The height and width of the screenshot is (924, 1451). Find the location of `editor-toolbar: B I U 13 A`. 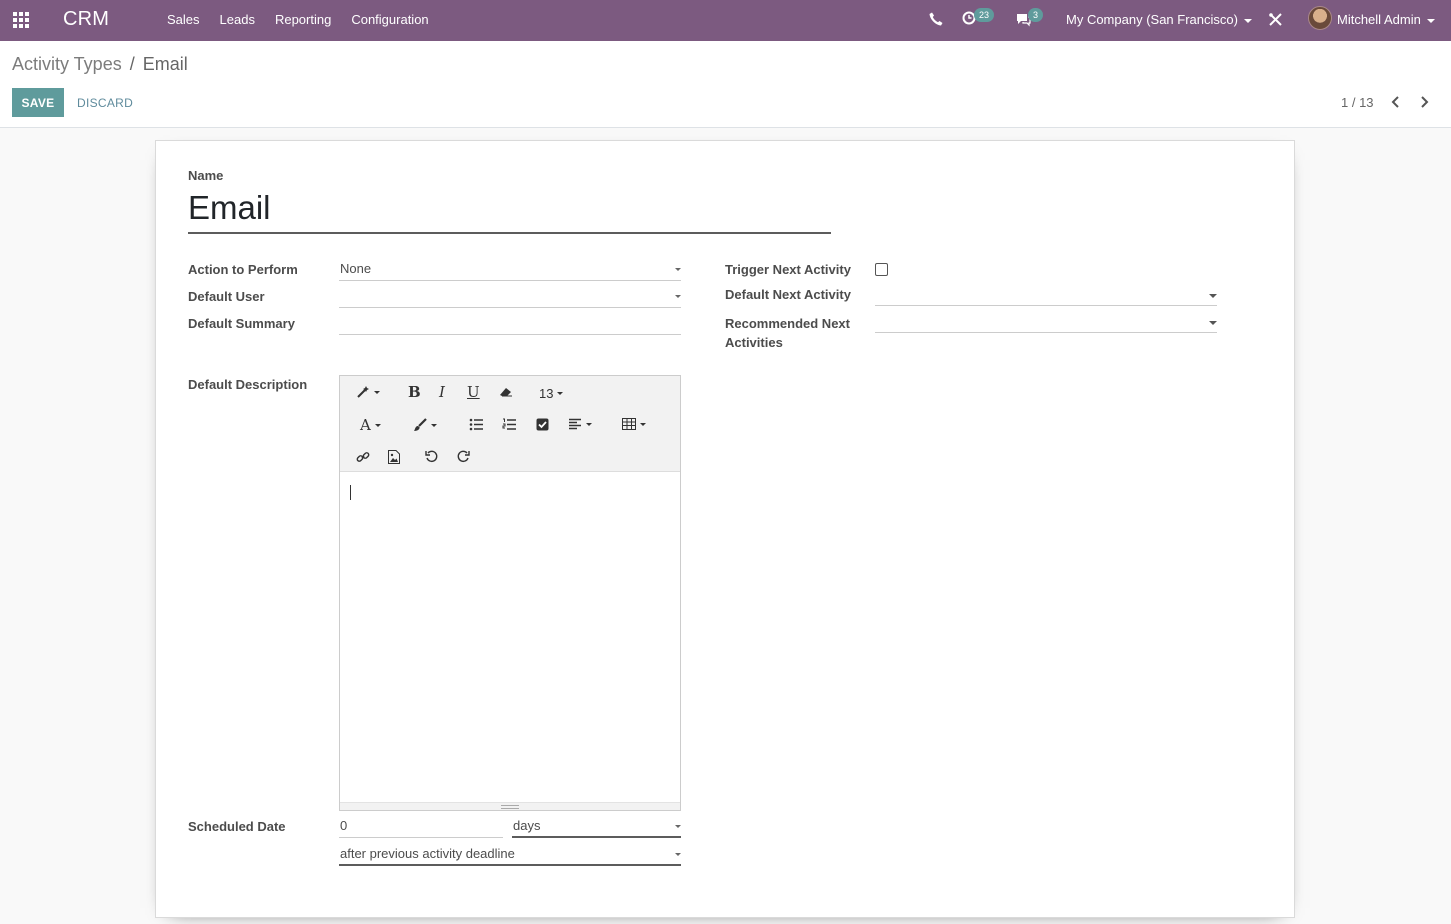

editor-toolbar: B I U 13 A is located at coordinates (510, 424).